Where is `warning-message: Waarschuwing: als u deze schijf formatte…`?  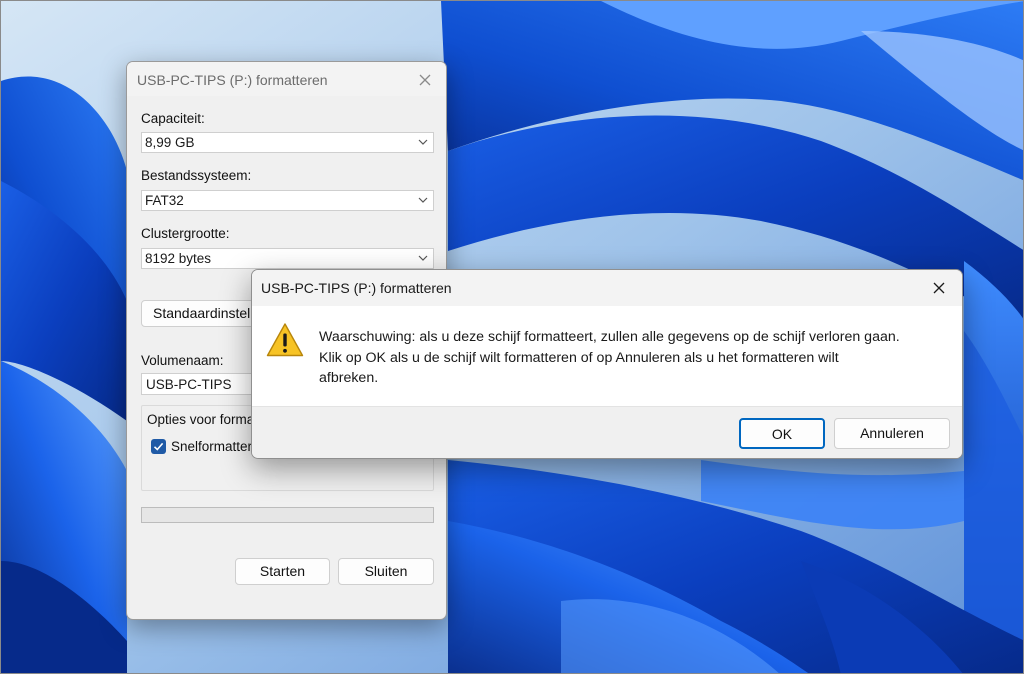 warning-message: Waarschuwing: als u deze schijf formatte… is located at coordinates (637, 358).